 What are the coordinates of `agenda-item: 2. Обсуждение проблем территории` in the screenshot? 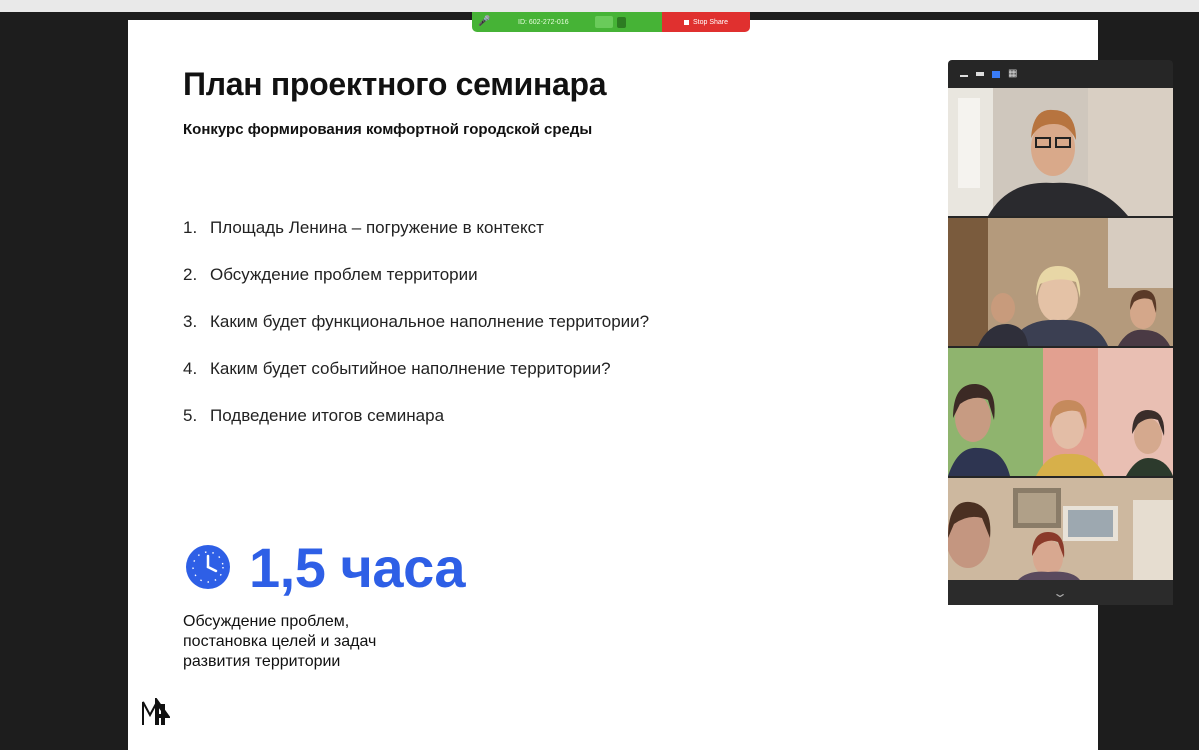 It's located at (416, 286).